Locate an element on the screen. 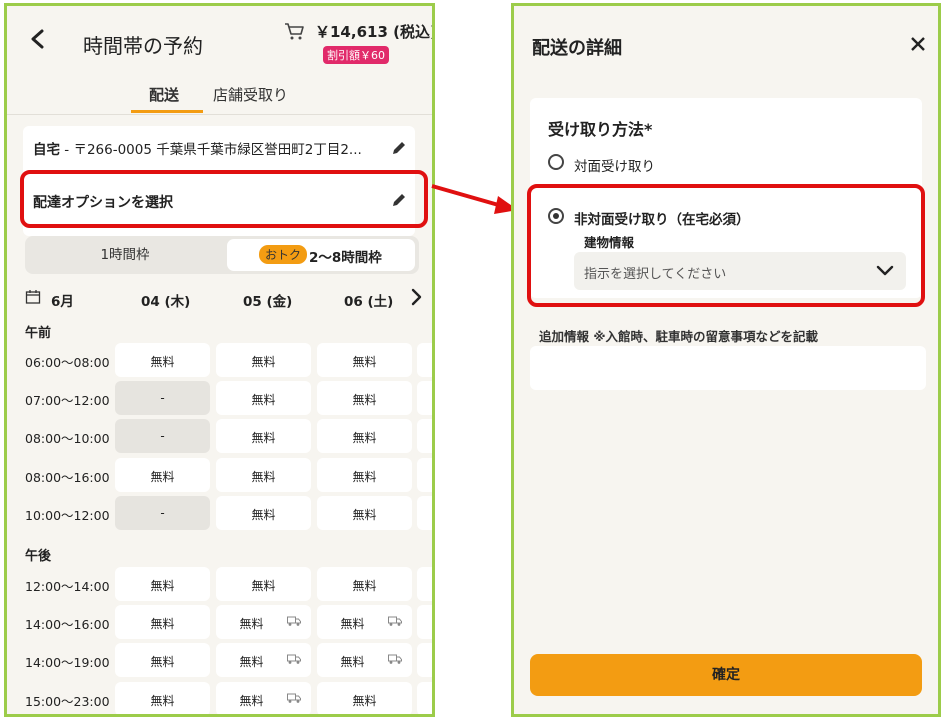  confirm-button: 確定 is located at coordinates (726, 675).